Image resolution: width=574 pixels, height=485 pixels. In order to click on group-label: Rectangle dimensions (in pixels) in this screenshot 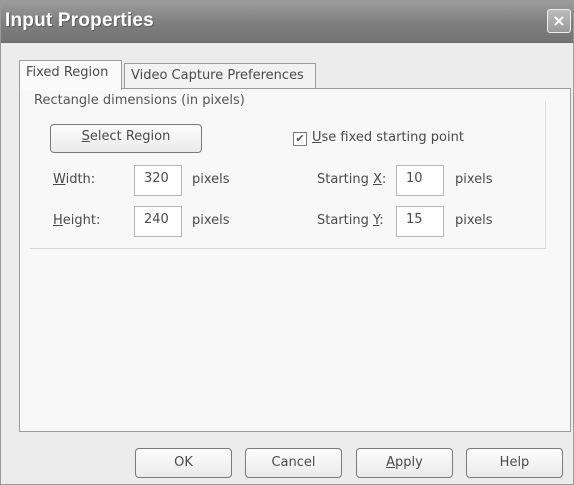, I will do `click(139, 100)`.